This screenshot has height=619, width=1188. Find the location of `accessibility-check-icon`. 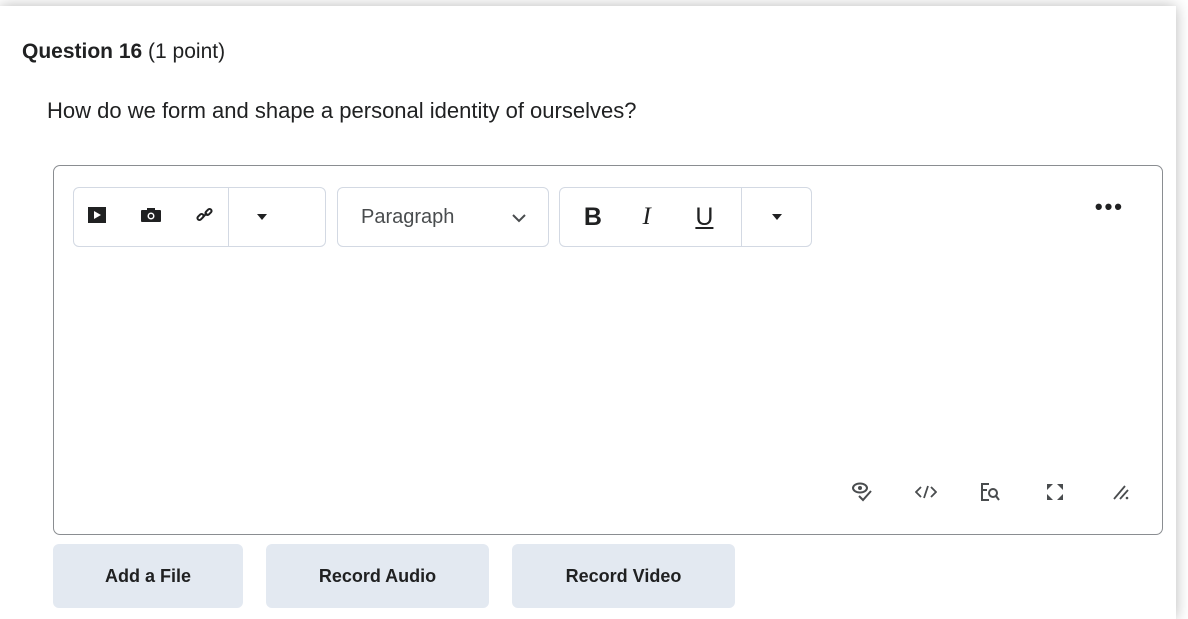

accessibility-check-icon is located at coordinates (862, 494).